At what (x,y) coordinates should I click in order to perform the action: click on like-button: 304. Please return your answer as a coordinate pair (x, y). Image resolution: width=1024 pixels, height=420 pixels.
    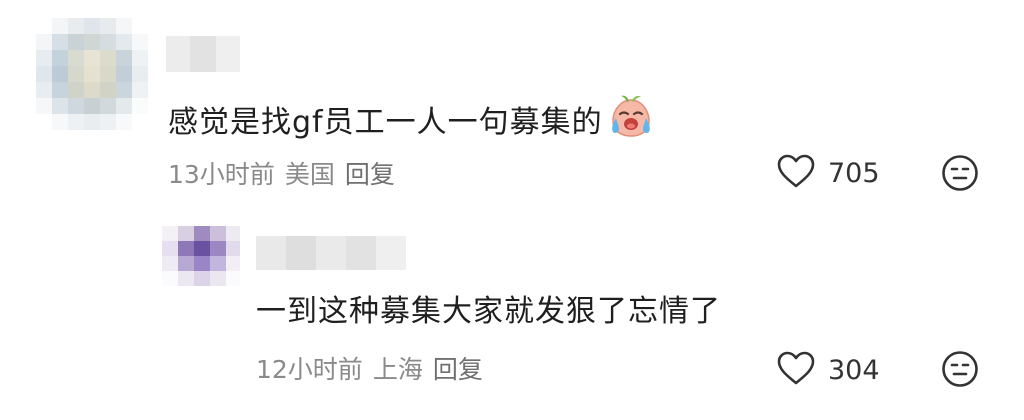
    Looking at the image, I should click on (828, 370).